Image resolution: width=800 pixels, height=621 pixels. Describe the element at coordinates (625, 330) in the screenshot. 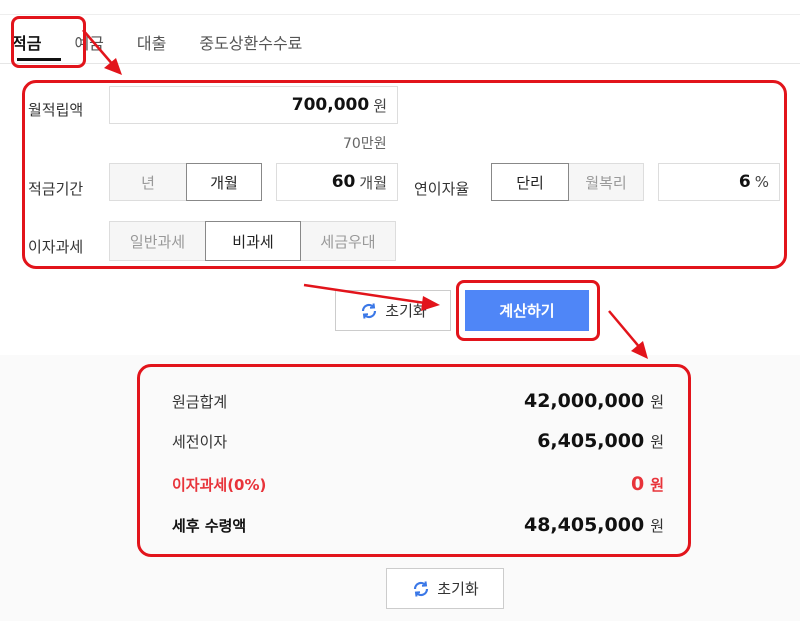

I see `arrow-to-results` at that location.